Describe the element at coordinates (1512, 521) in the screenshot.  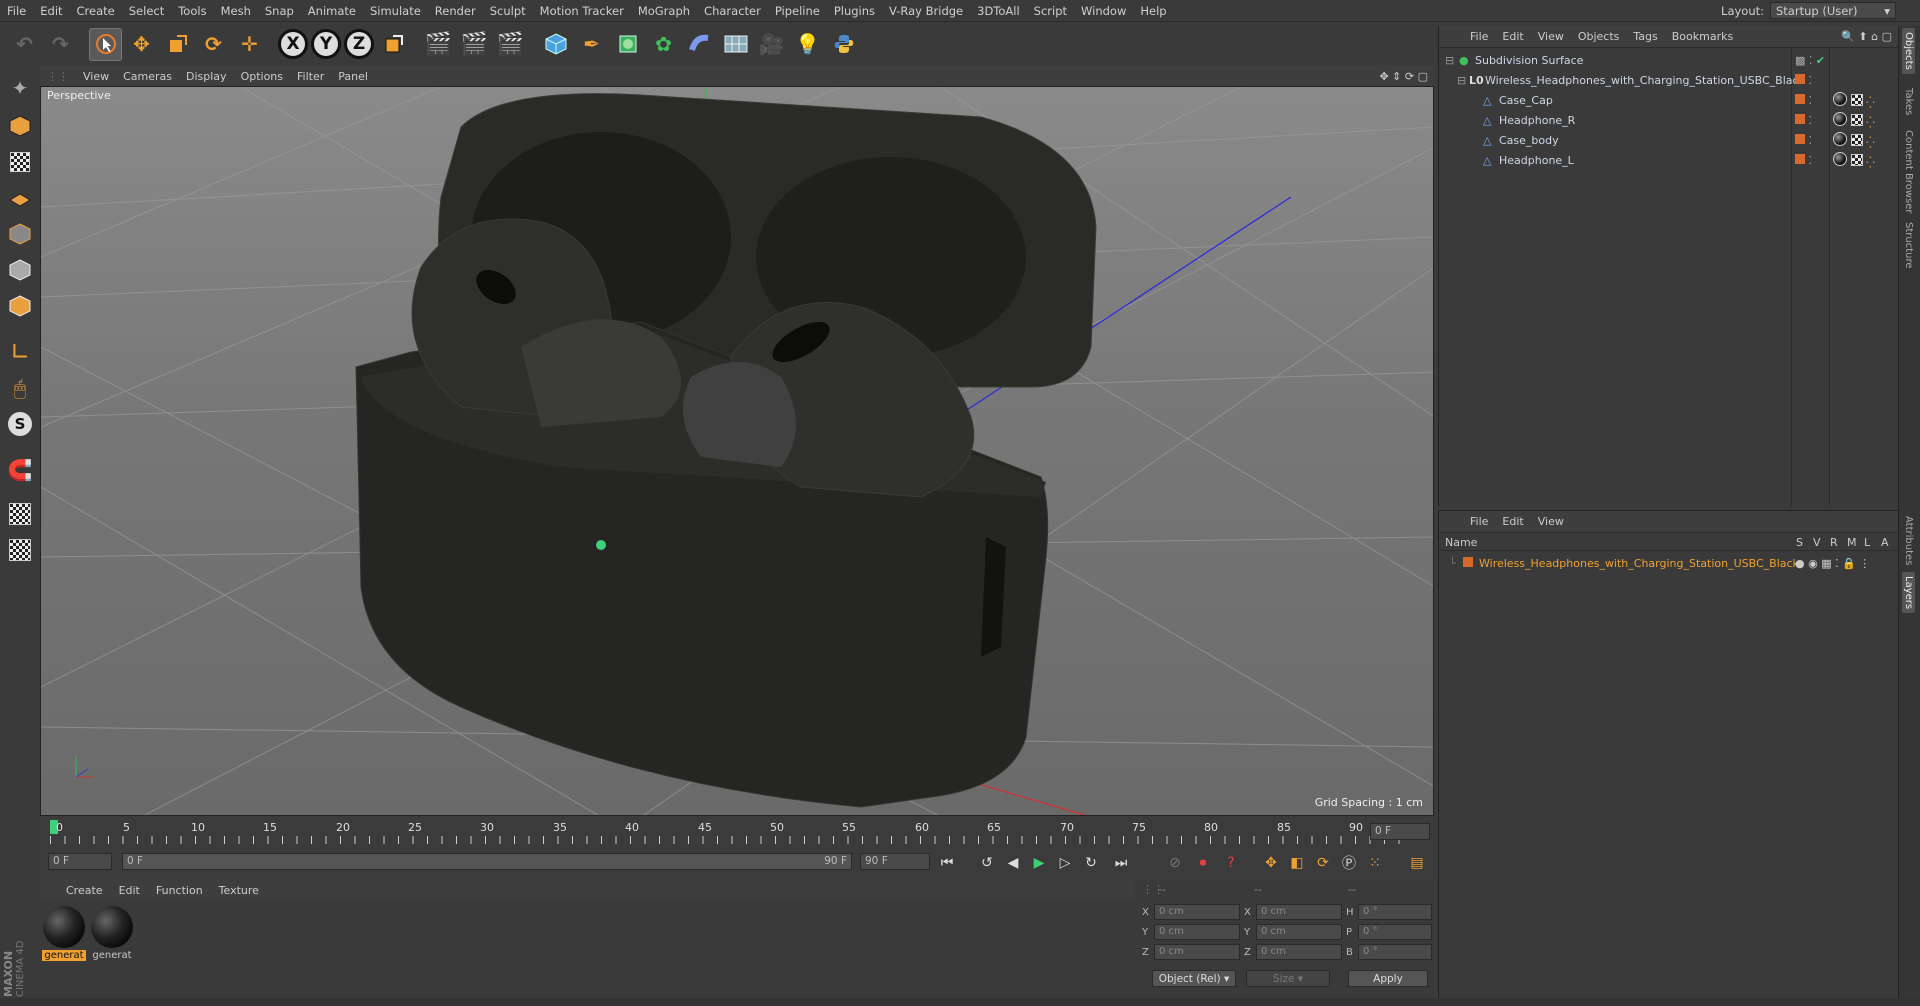
I see `layer-menu-edit: Edit` at that location.